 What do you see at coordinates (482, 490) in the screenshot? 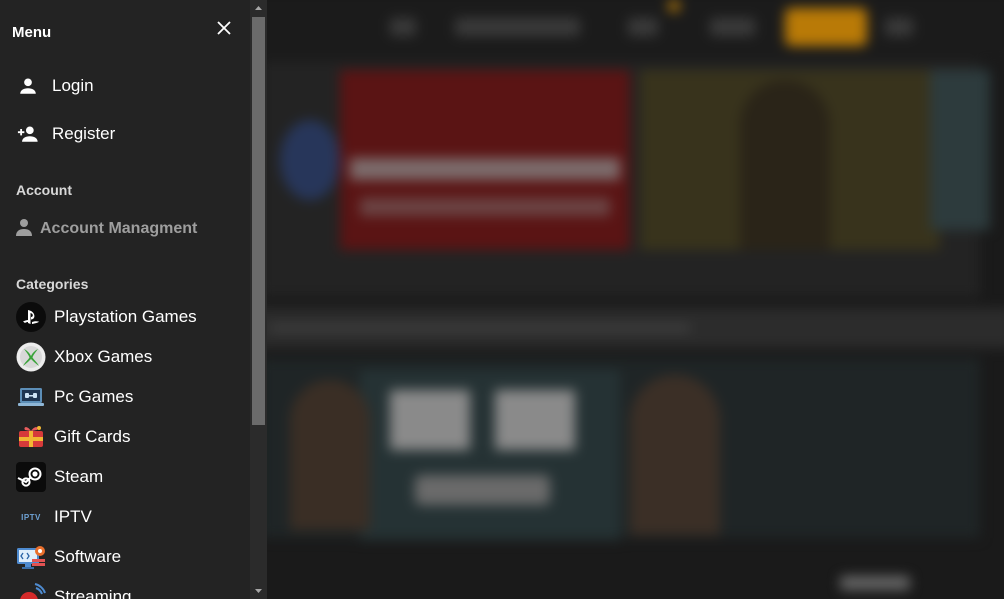
I see `banner-button-blurred` at bounding box center [482, 490].